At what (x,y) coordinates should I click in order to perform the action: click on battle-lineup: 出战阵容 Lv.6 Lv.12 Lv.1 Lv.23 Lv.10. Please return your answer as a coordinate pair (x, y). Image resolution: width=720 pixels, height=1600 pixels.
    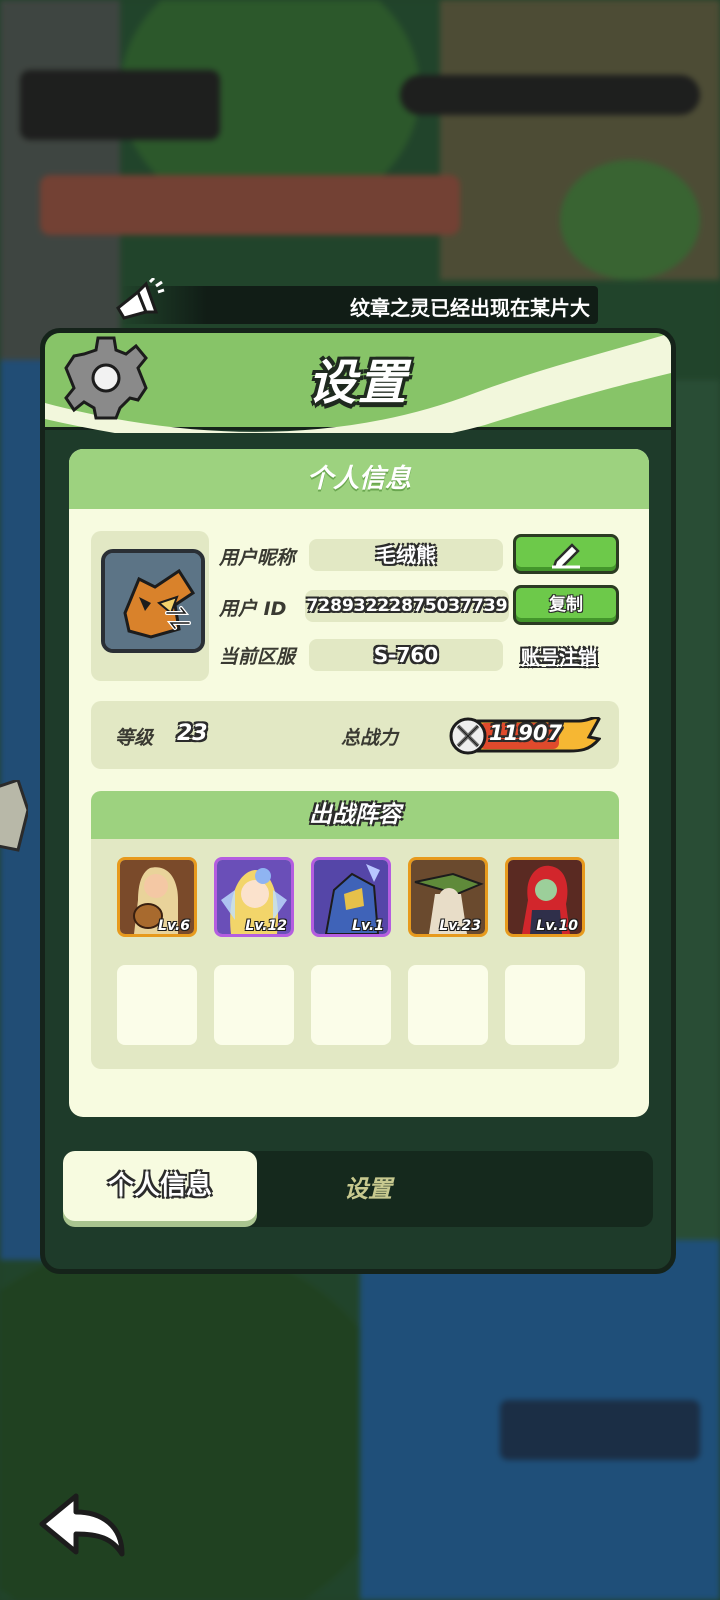
    Looking at the image, I should click on (355, 930).